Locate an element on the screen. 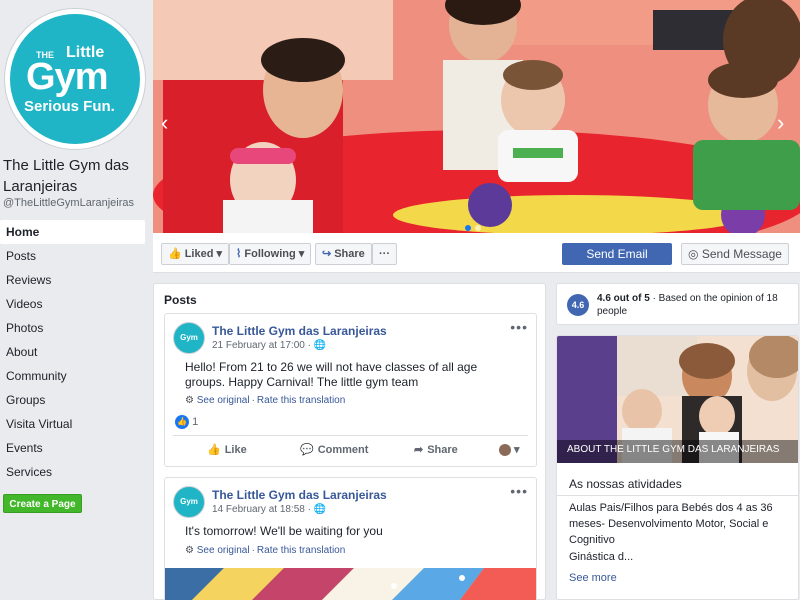  profile-picture: THE Little Gym Serious Fun. is located at coordinates (75, 79).